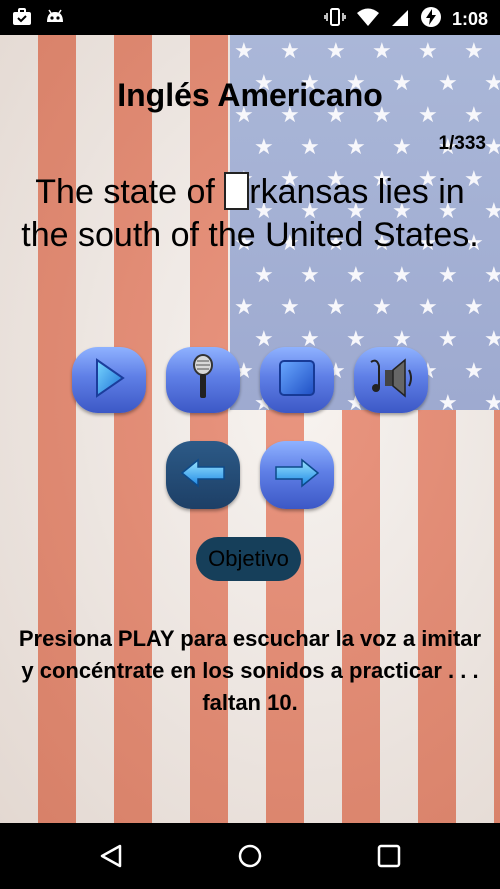 The width and height of the screenshot is (500, 889). I want to click on home-icon, so click(250, 858).